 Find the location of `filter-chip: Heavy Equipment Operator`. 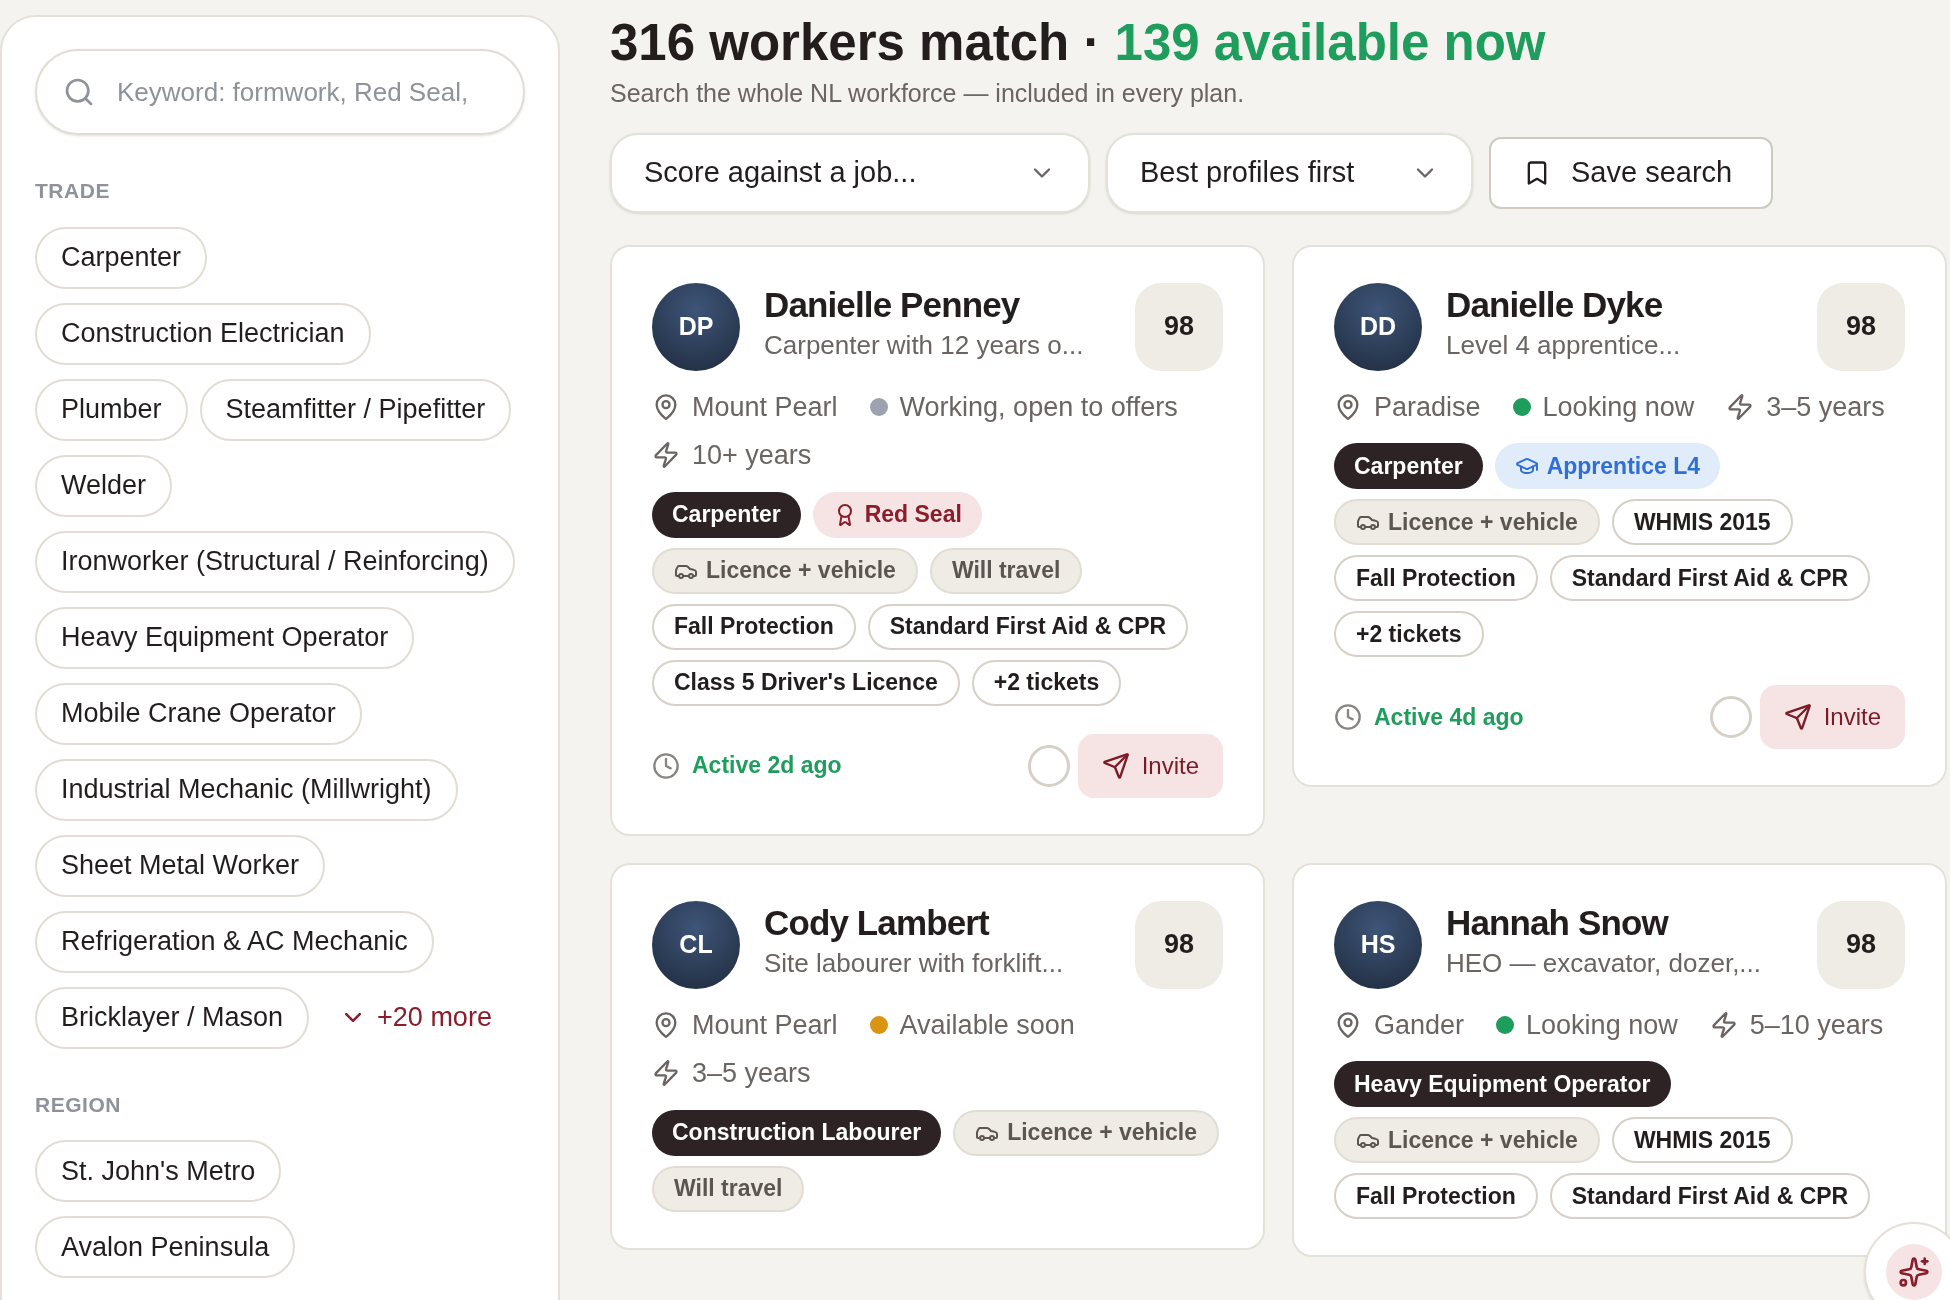

filter-chip: Heavy Equipment Operator is located at coordinates (225, 637).